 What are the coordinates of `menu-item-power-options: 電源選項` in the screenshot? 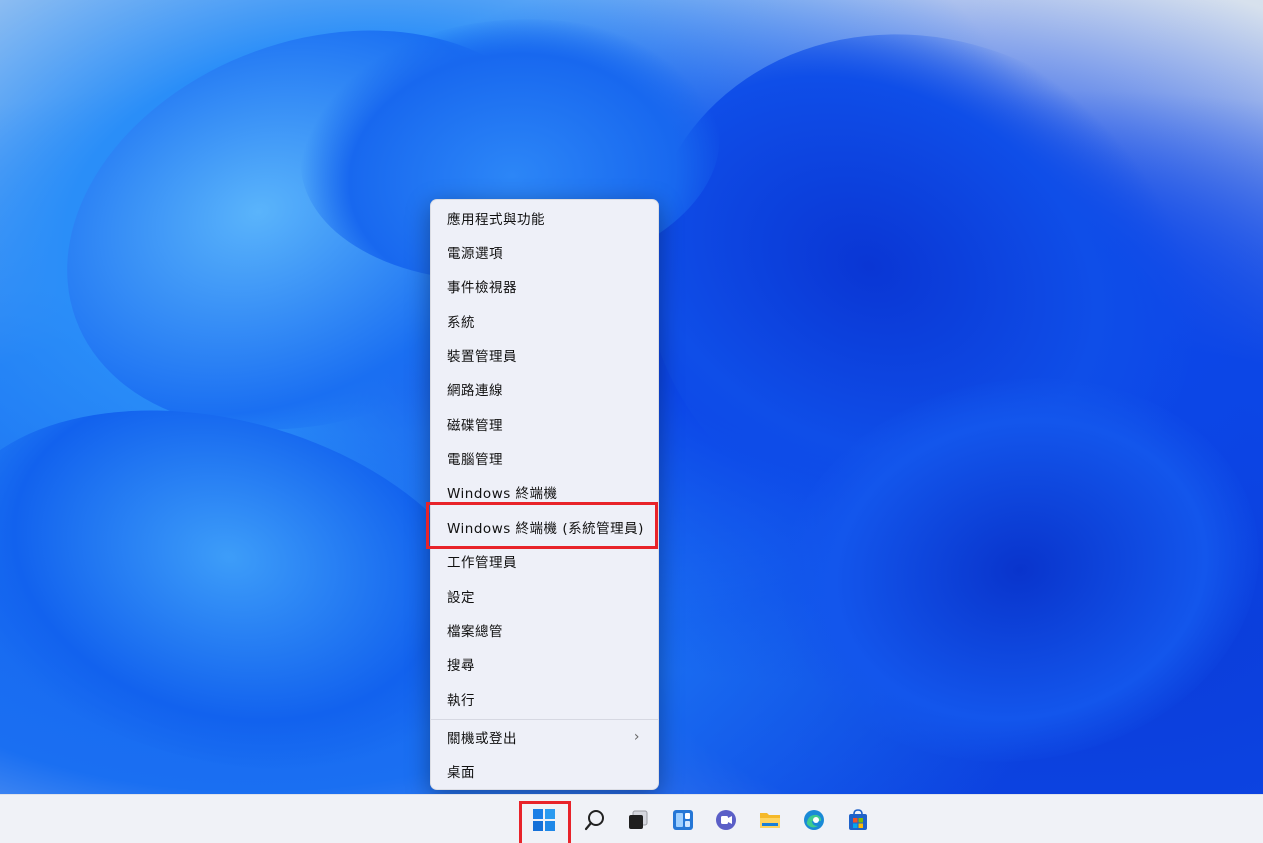 It's located at (544, 252).